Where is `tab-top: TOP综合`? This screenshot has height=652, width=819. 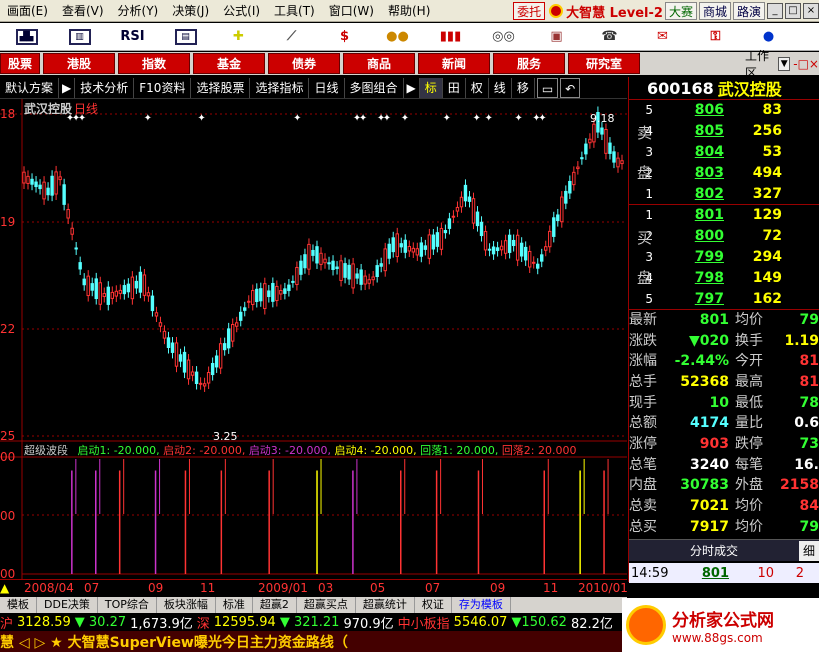
tab-top: TOP综合 is located at coordinates (127, 605).